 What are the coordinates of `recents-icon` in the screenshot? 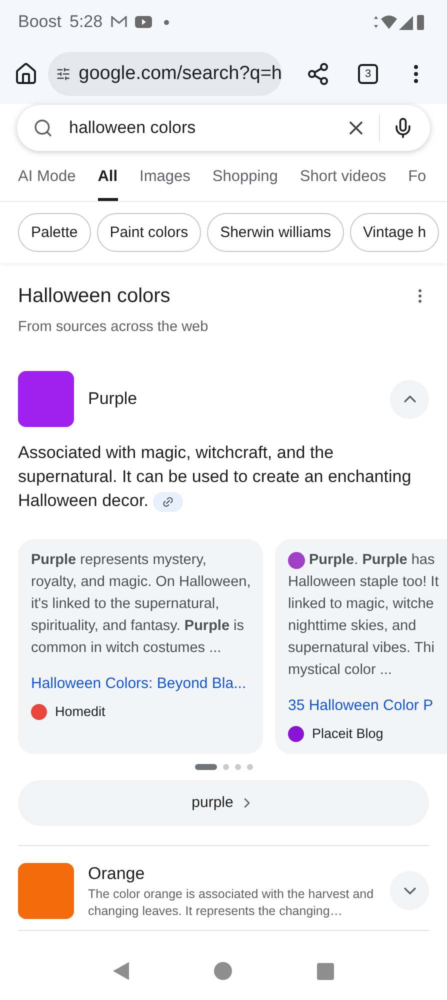 It's located at (325, 971).